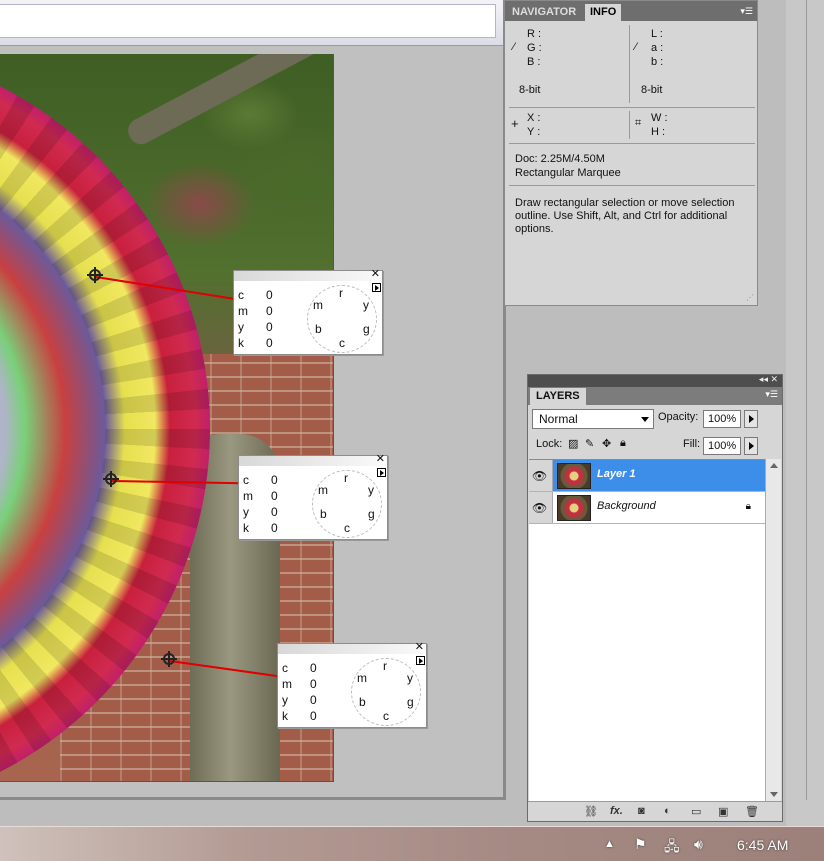 The image size is (824, 861). Describe the element at coordinates (341, 293) in the screenshot. I see `wheel-label: r` at that location.